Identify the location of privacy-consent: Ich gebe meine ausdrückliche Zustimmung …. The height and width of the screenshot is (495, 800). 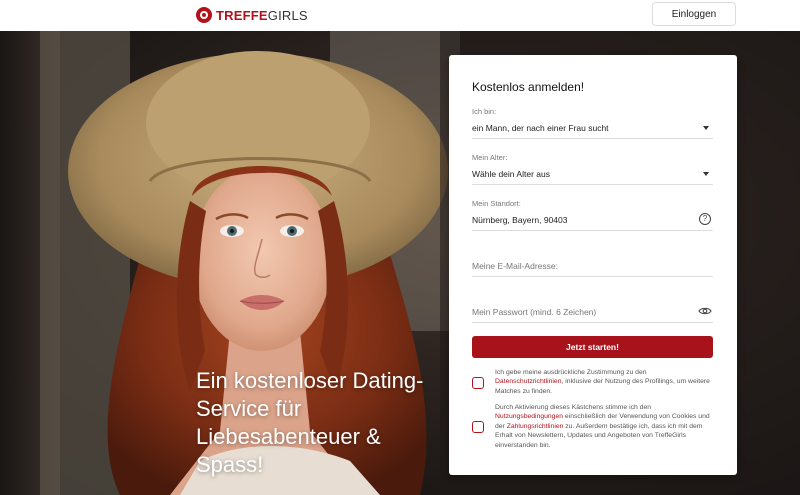
(592, 383).